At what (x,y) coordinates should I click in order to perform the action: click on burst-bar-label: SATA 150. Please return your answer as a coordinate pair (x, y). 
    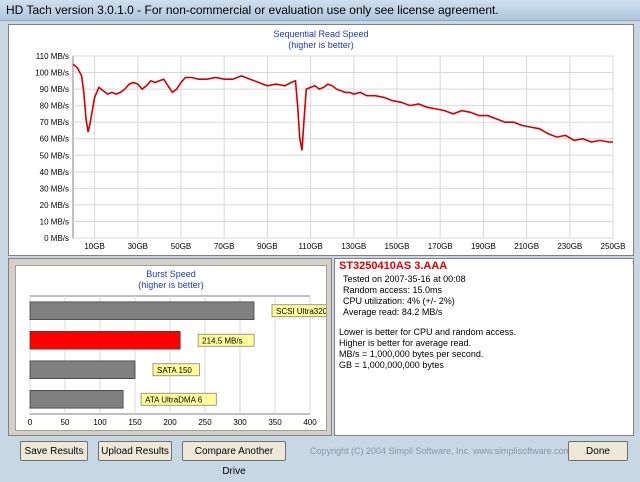
    Looking at the image, I should click on (174, 370).